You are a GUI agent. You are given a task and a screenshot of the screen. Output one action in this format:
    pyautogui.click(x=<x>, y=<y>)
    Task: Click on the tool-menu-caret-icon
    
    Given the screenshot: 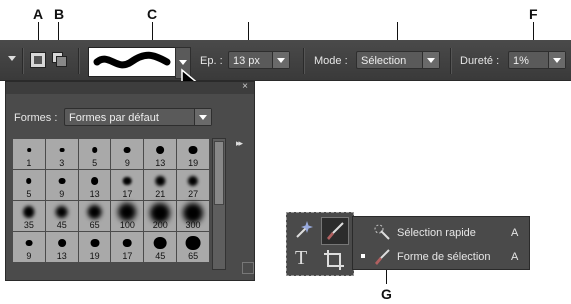 What is the action you would take?
    pyautogui.click(x=12, y=58)
    